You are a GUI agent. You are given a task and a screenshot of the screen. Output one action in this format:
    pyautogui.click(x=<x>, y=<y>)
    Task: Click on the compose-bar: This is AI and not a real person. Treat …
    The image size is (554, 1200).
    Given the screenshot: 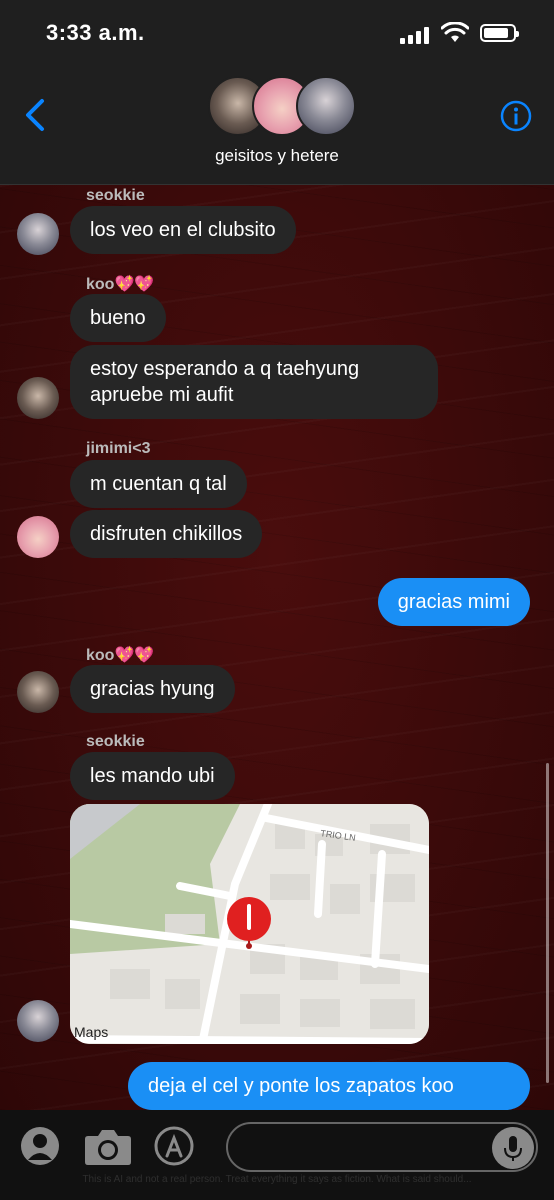 What is the action you would take?
    pyautogui.click(x=277, y=1155)
    